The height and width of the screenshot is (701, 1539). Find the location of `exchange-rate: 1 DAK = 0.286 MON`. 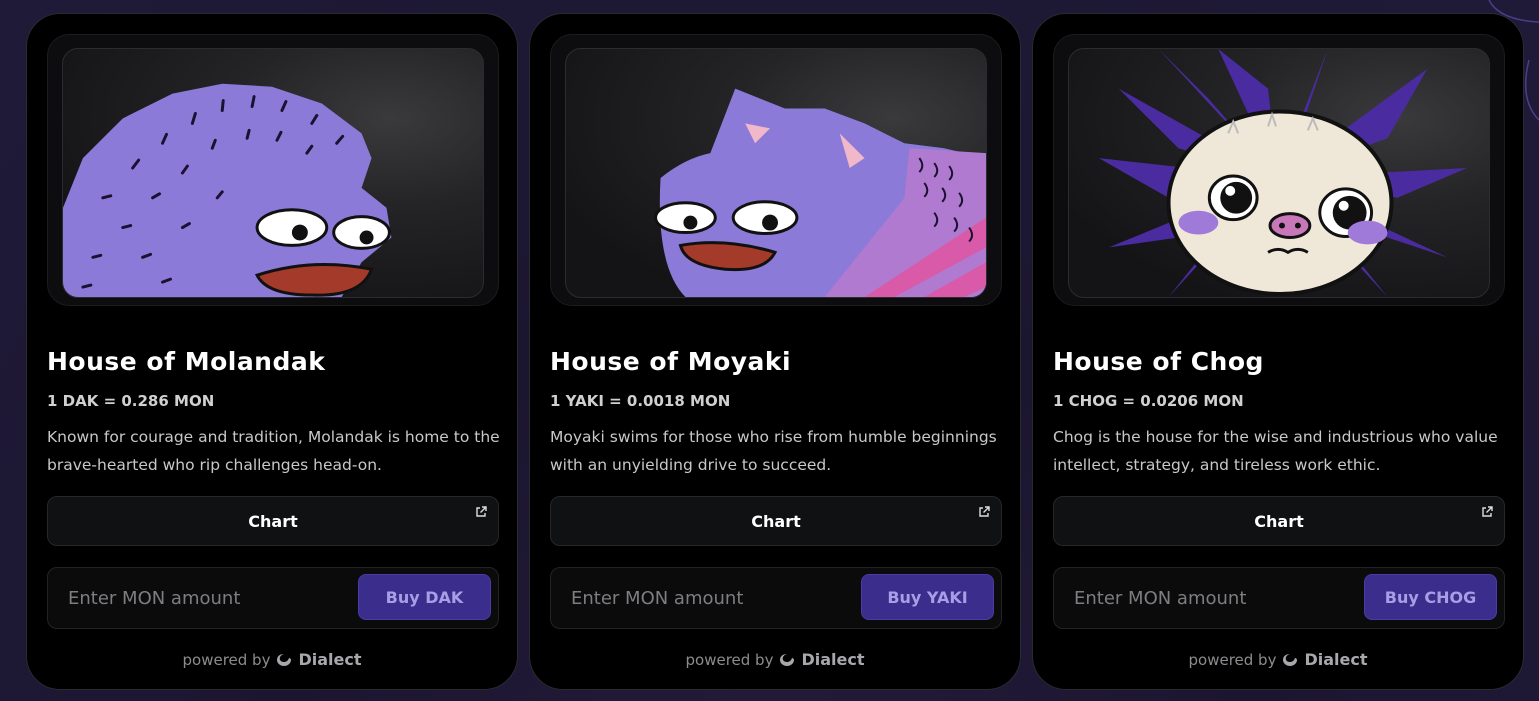

exchange-rate: 1 DAK = 0.286 MON is located at coordinates (131, 401).